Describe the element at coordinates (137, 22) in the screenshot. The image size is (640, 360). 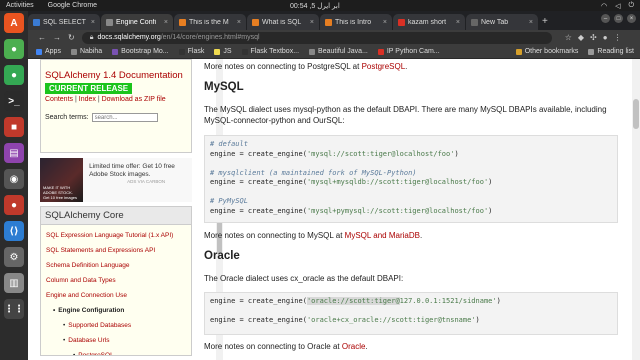
I see `browser-tab: Engine Confi ×` at that location.